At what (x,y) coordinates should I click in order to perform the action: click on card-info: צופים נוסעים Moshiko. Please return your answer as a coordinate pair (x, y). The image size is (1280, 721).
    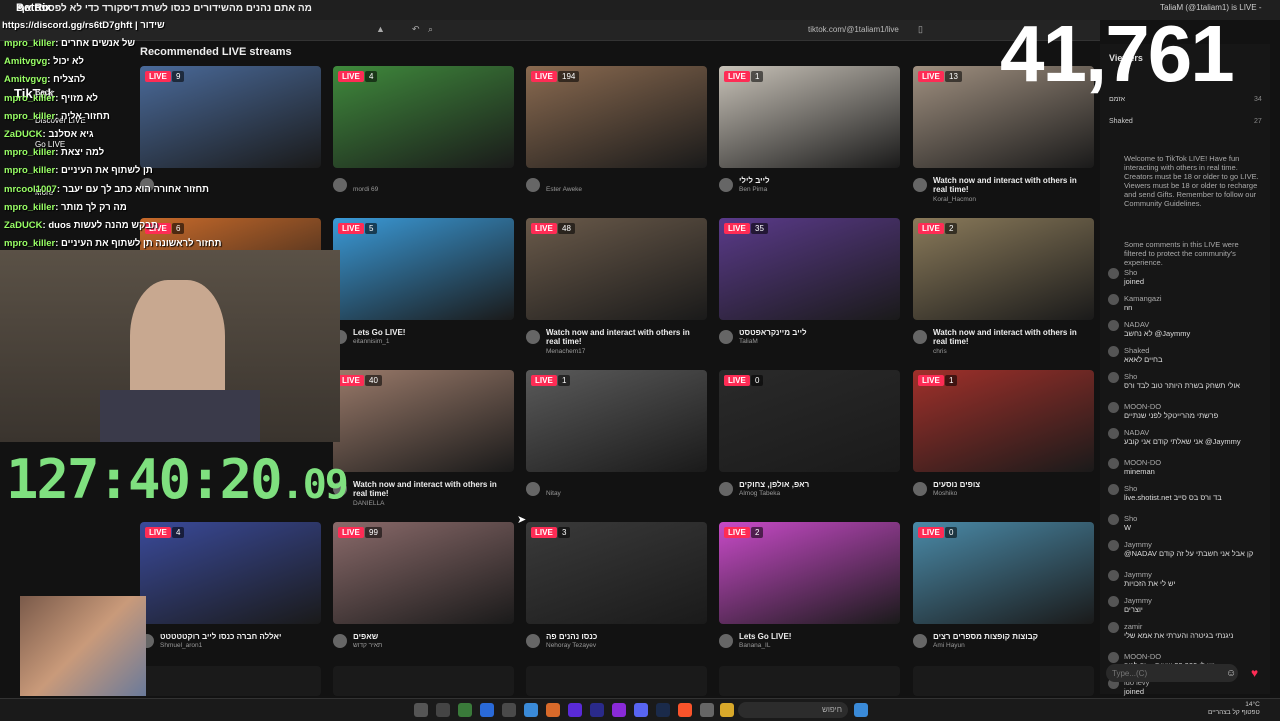
    Looking at the image, I should click on (1003, 498).